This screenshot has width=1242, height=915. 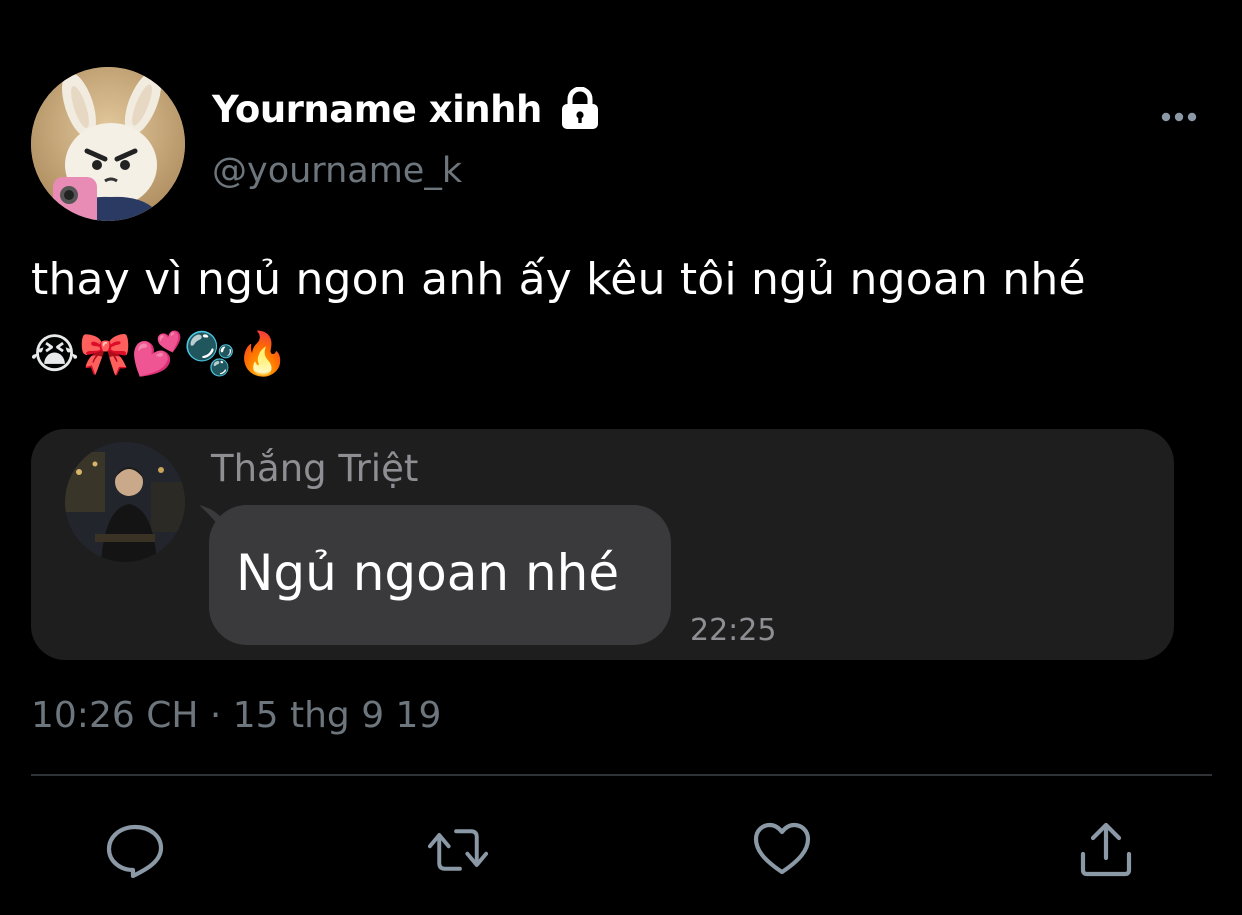 I want to click on retweet-icon, so click(x=458, y=850).